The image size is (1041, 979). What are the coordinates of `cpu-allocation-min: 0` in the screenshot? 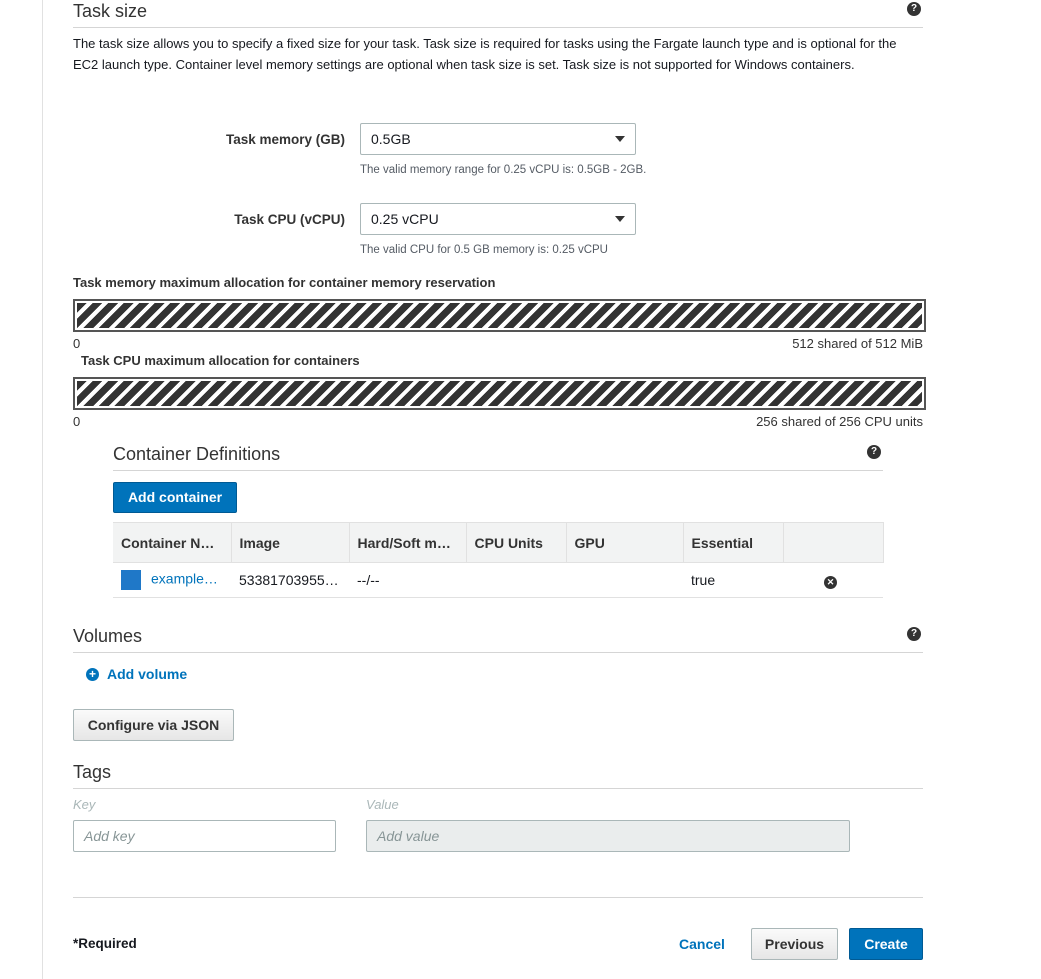 It's located at (77, 421).